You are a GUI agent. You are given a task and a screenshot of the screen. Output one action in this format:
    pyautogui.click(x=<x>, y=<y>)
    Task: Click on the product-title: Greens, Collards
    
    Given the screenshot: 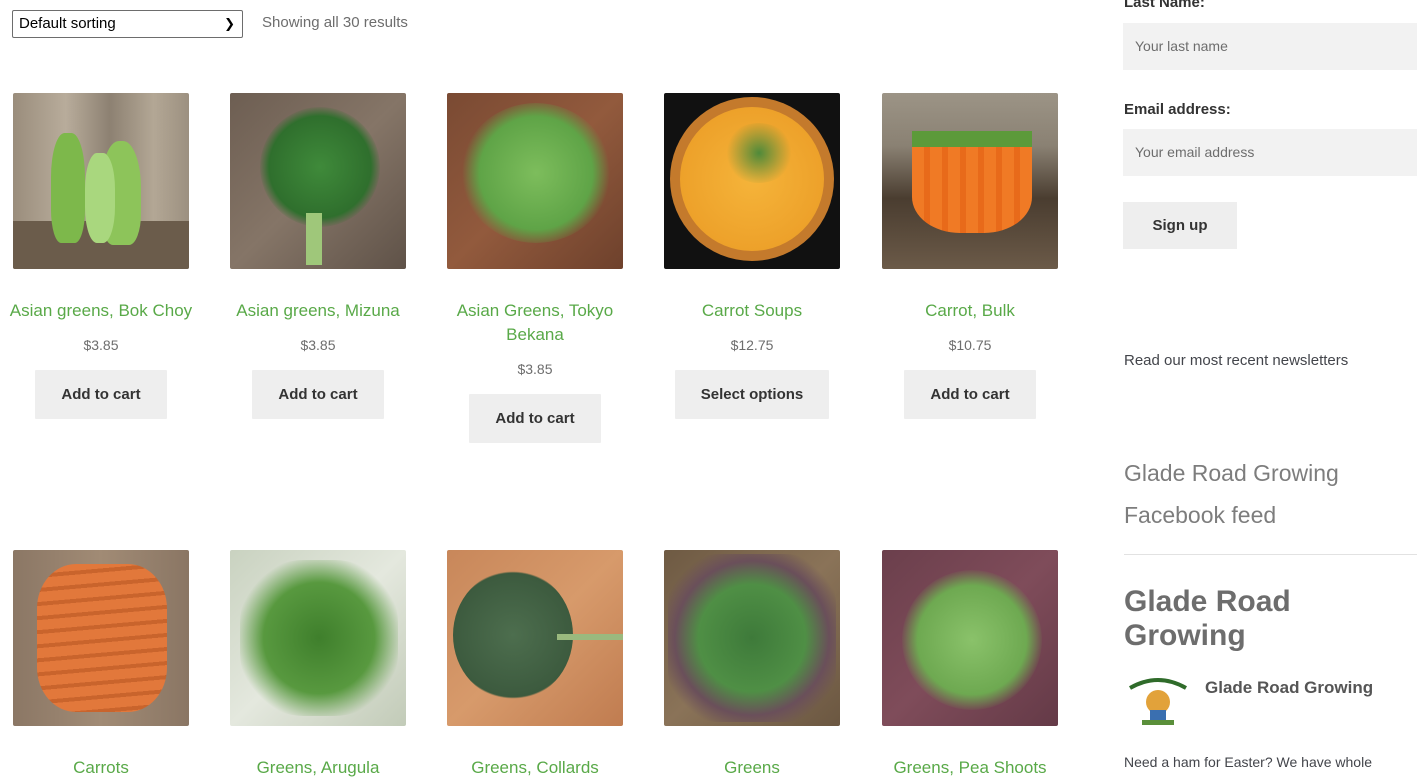 What is the action you would take?
    pyautogui.click(x=535, y=768)
    